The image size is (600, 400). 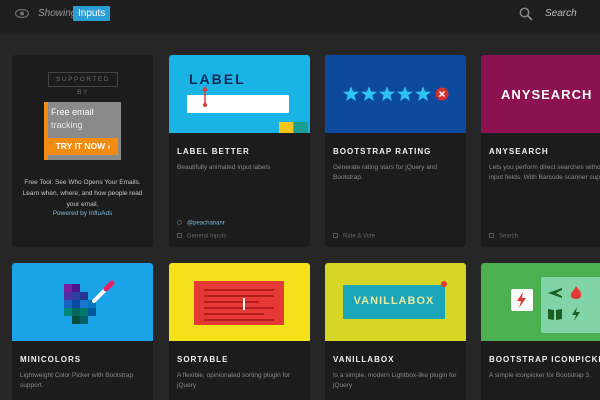 I want to click on lightning-icon, so click(x=522, y=300).